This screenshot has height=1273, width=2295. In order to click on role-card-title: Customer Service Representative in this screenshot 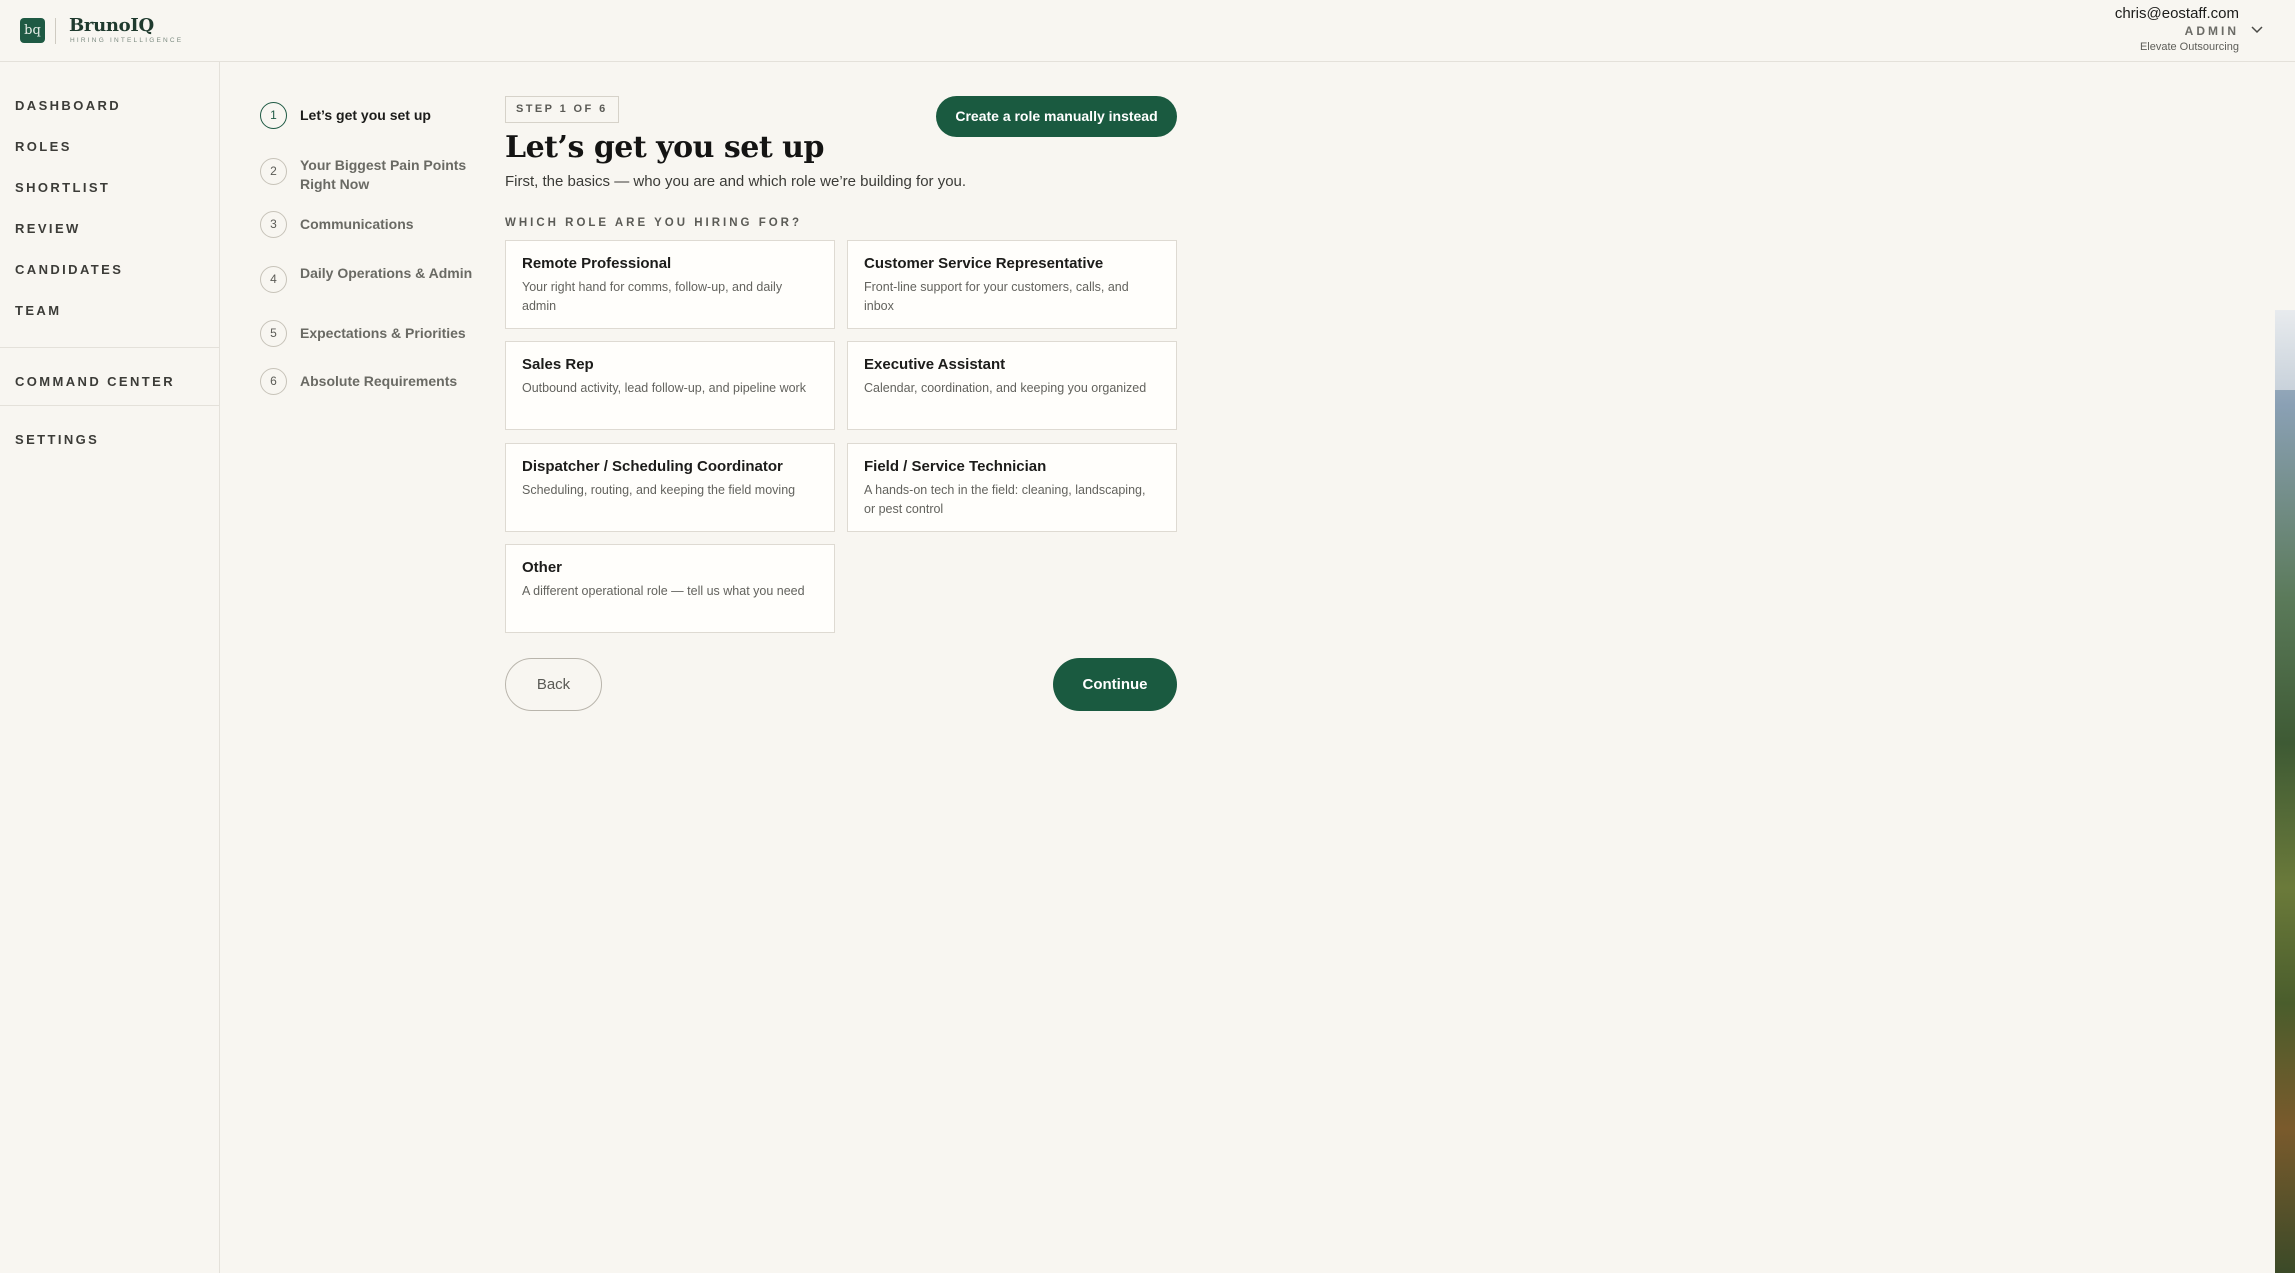, I will do `click(984, 263)`.